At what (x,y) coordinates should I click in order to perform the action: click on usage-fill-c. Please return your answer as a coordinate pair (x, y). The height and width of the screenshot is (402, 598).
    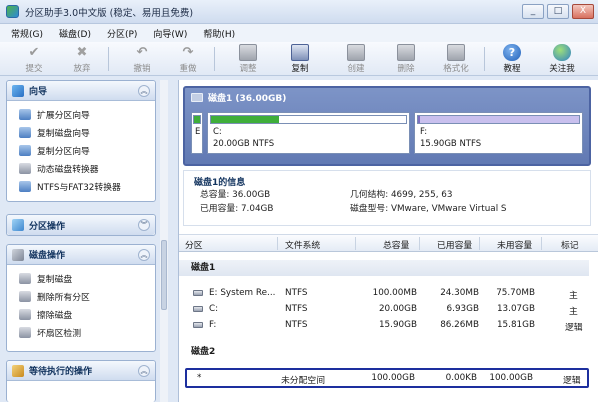
    Looking at the image, I should click on (245, 119).